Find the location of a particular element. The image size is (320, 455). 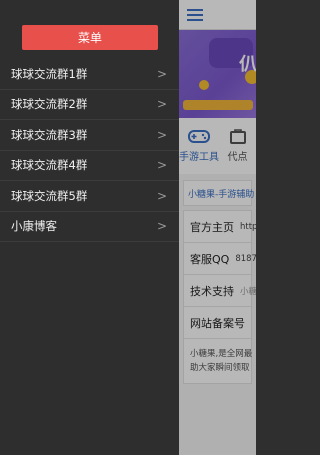

drawer-item-group-2: 球球交流群2群 > is located at coordinates (89, 105).